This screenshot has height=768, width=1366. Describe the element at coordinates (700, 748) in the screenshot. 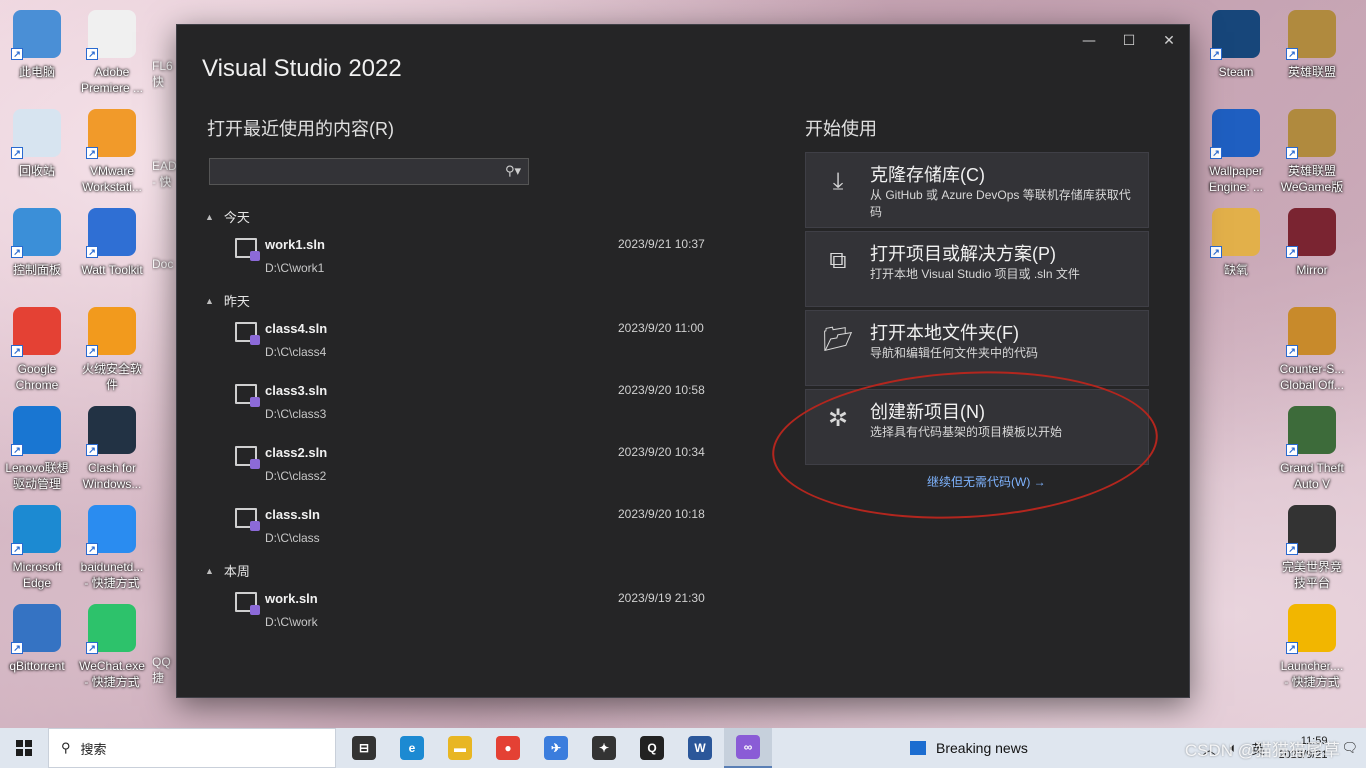

I see `taskbar-app: W` at that location.